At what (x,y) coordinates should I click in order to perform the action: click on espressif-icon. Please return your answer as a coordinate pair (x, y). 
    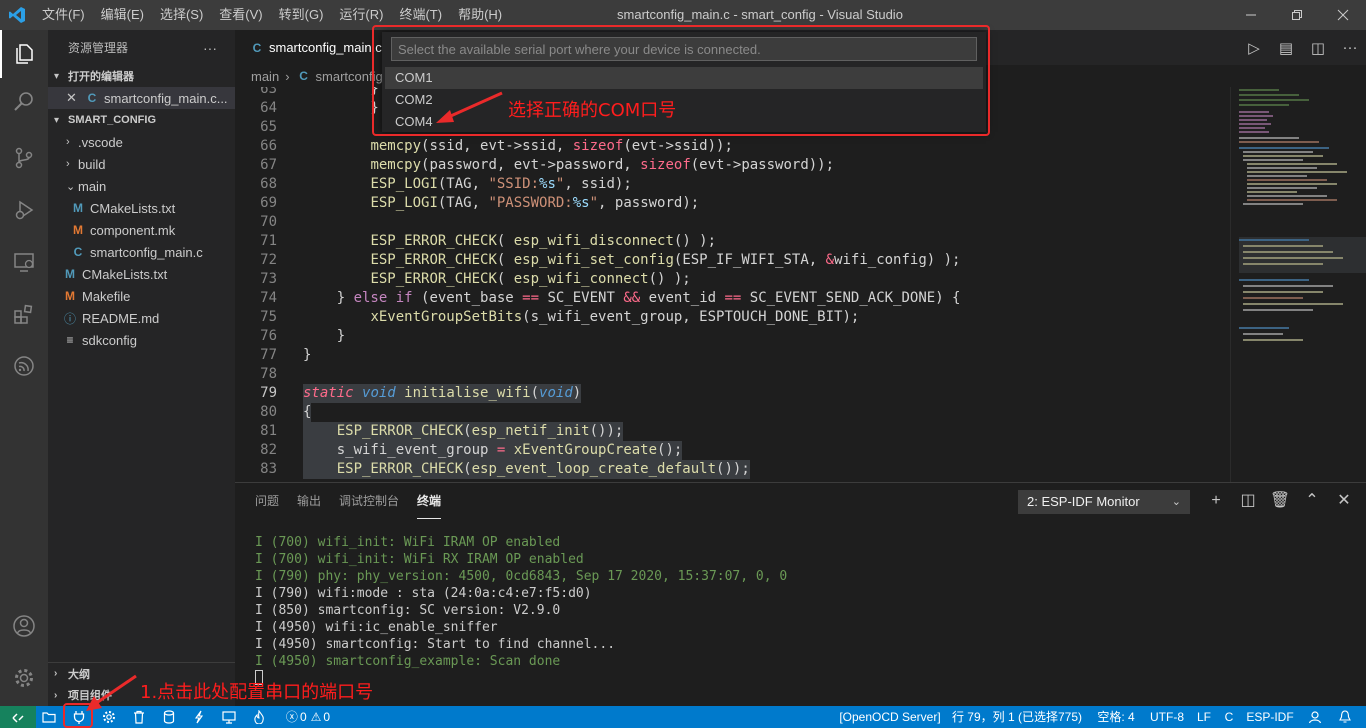
    Looking at the image, I should click on (24, 366).